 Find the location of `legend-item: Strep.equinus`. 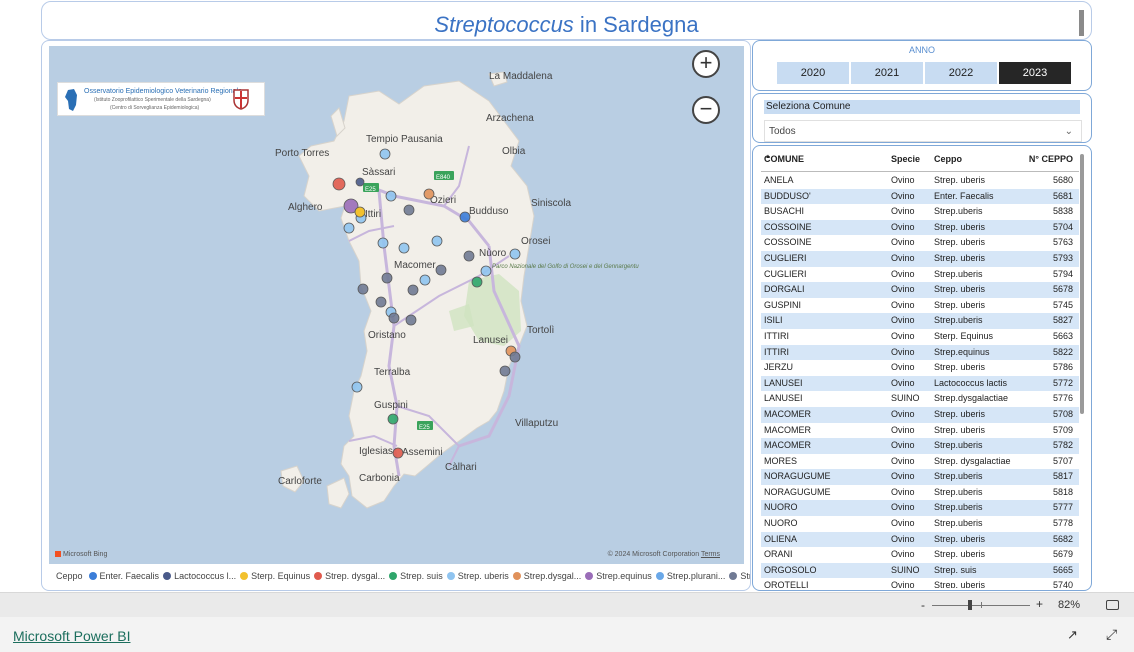

legend-item: Strep.equinus is located at coordinates (618, 576).